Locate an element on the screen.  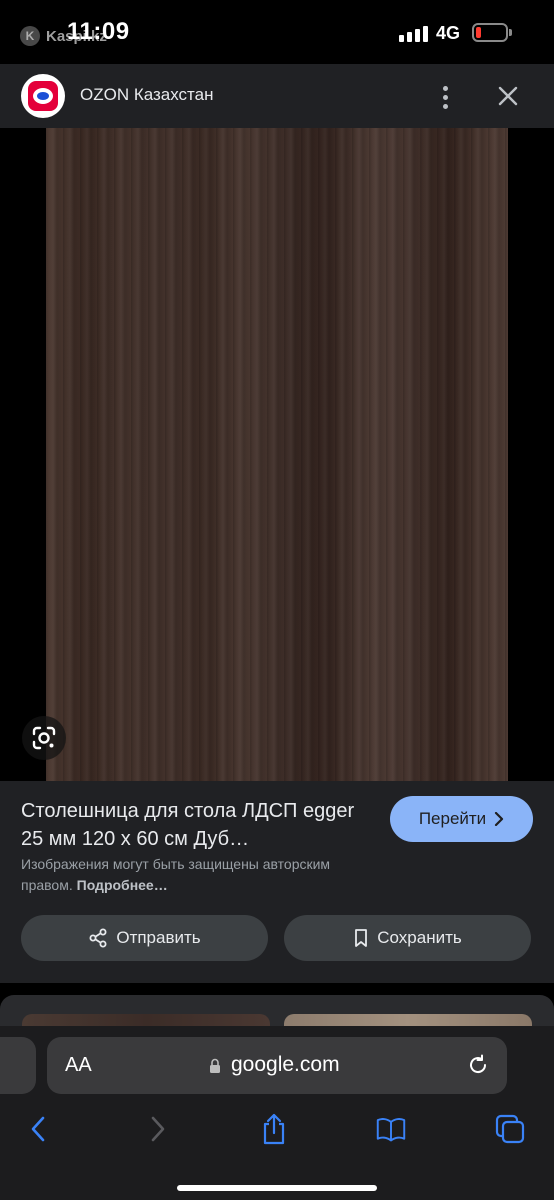
bookmark-icon is located at coordinates (361, 938).